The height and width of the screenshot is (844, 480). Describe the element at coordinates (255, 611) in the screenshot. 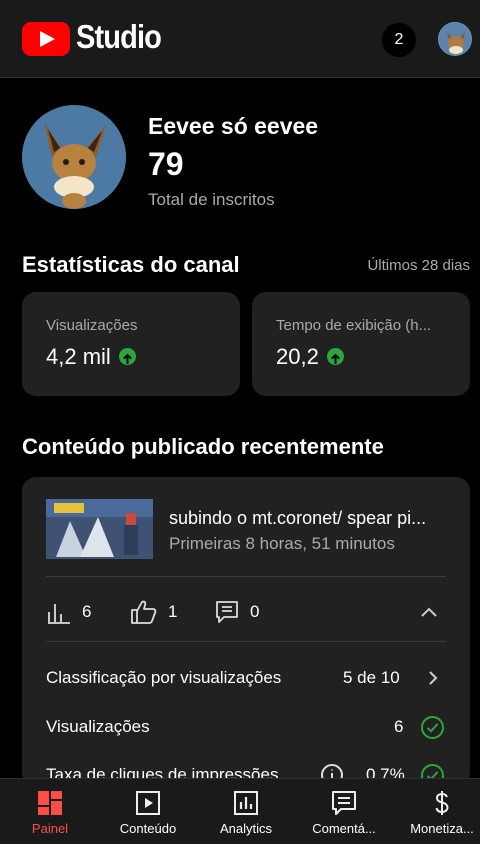

I see `comments-count: 0` at that location.